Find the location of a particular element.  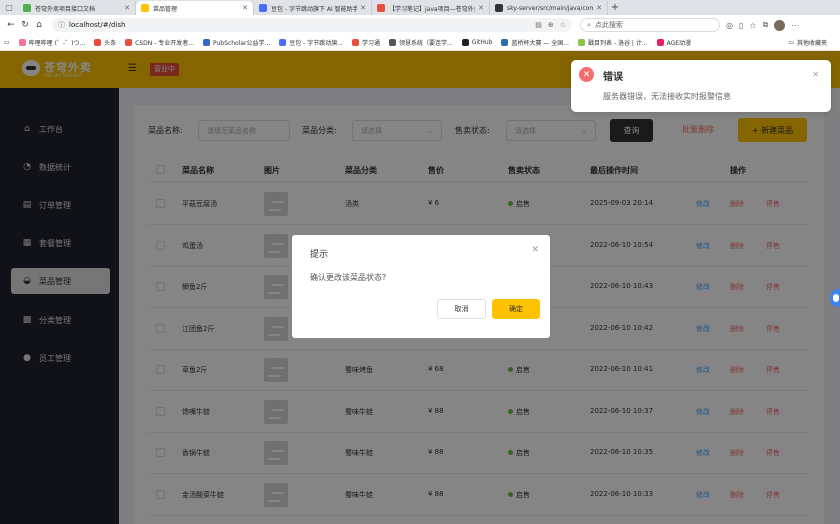

notification-message: 服务器错误，无法接收实时报警信息 is located at coordinates (667, 96).